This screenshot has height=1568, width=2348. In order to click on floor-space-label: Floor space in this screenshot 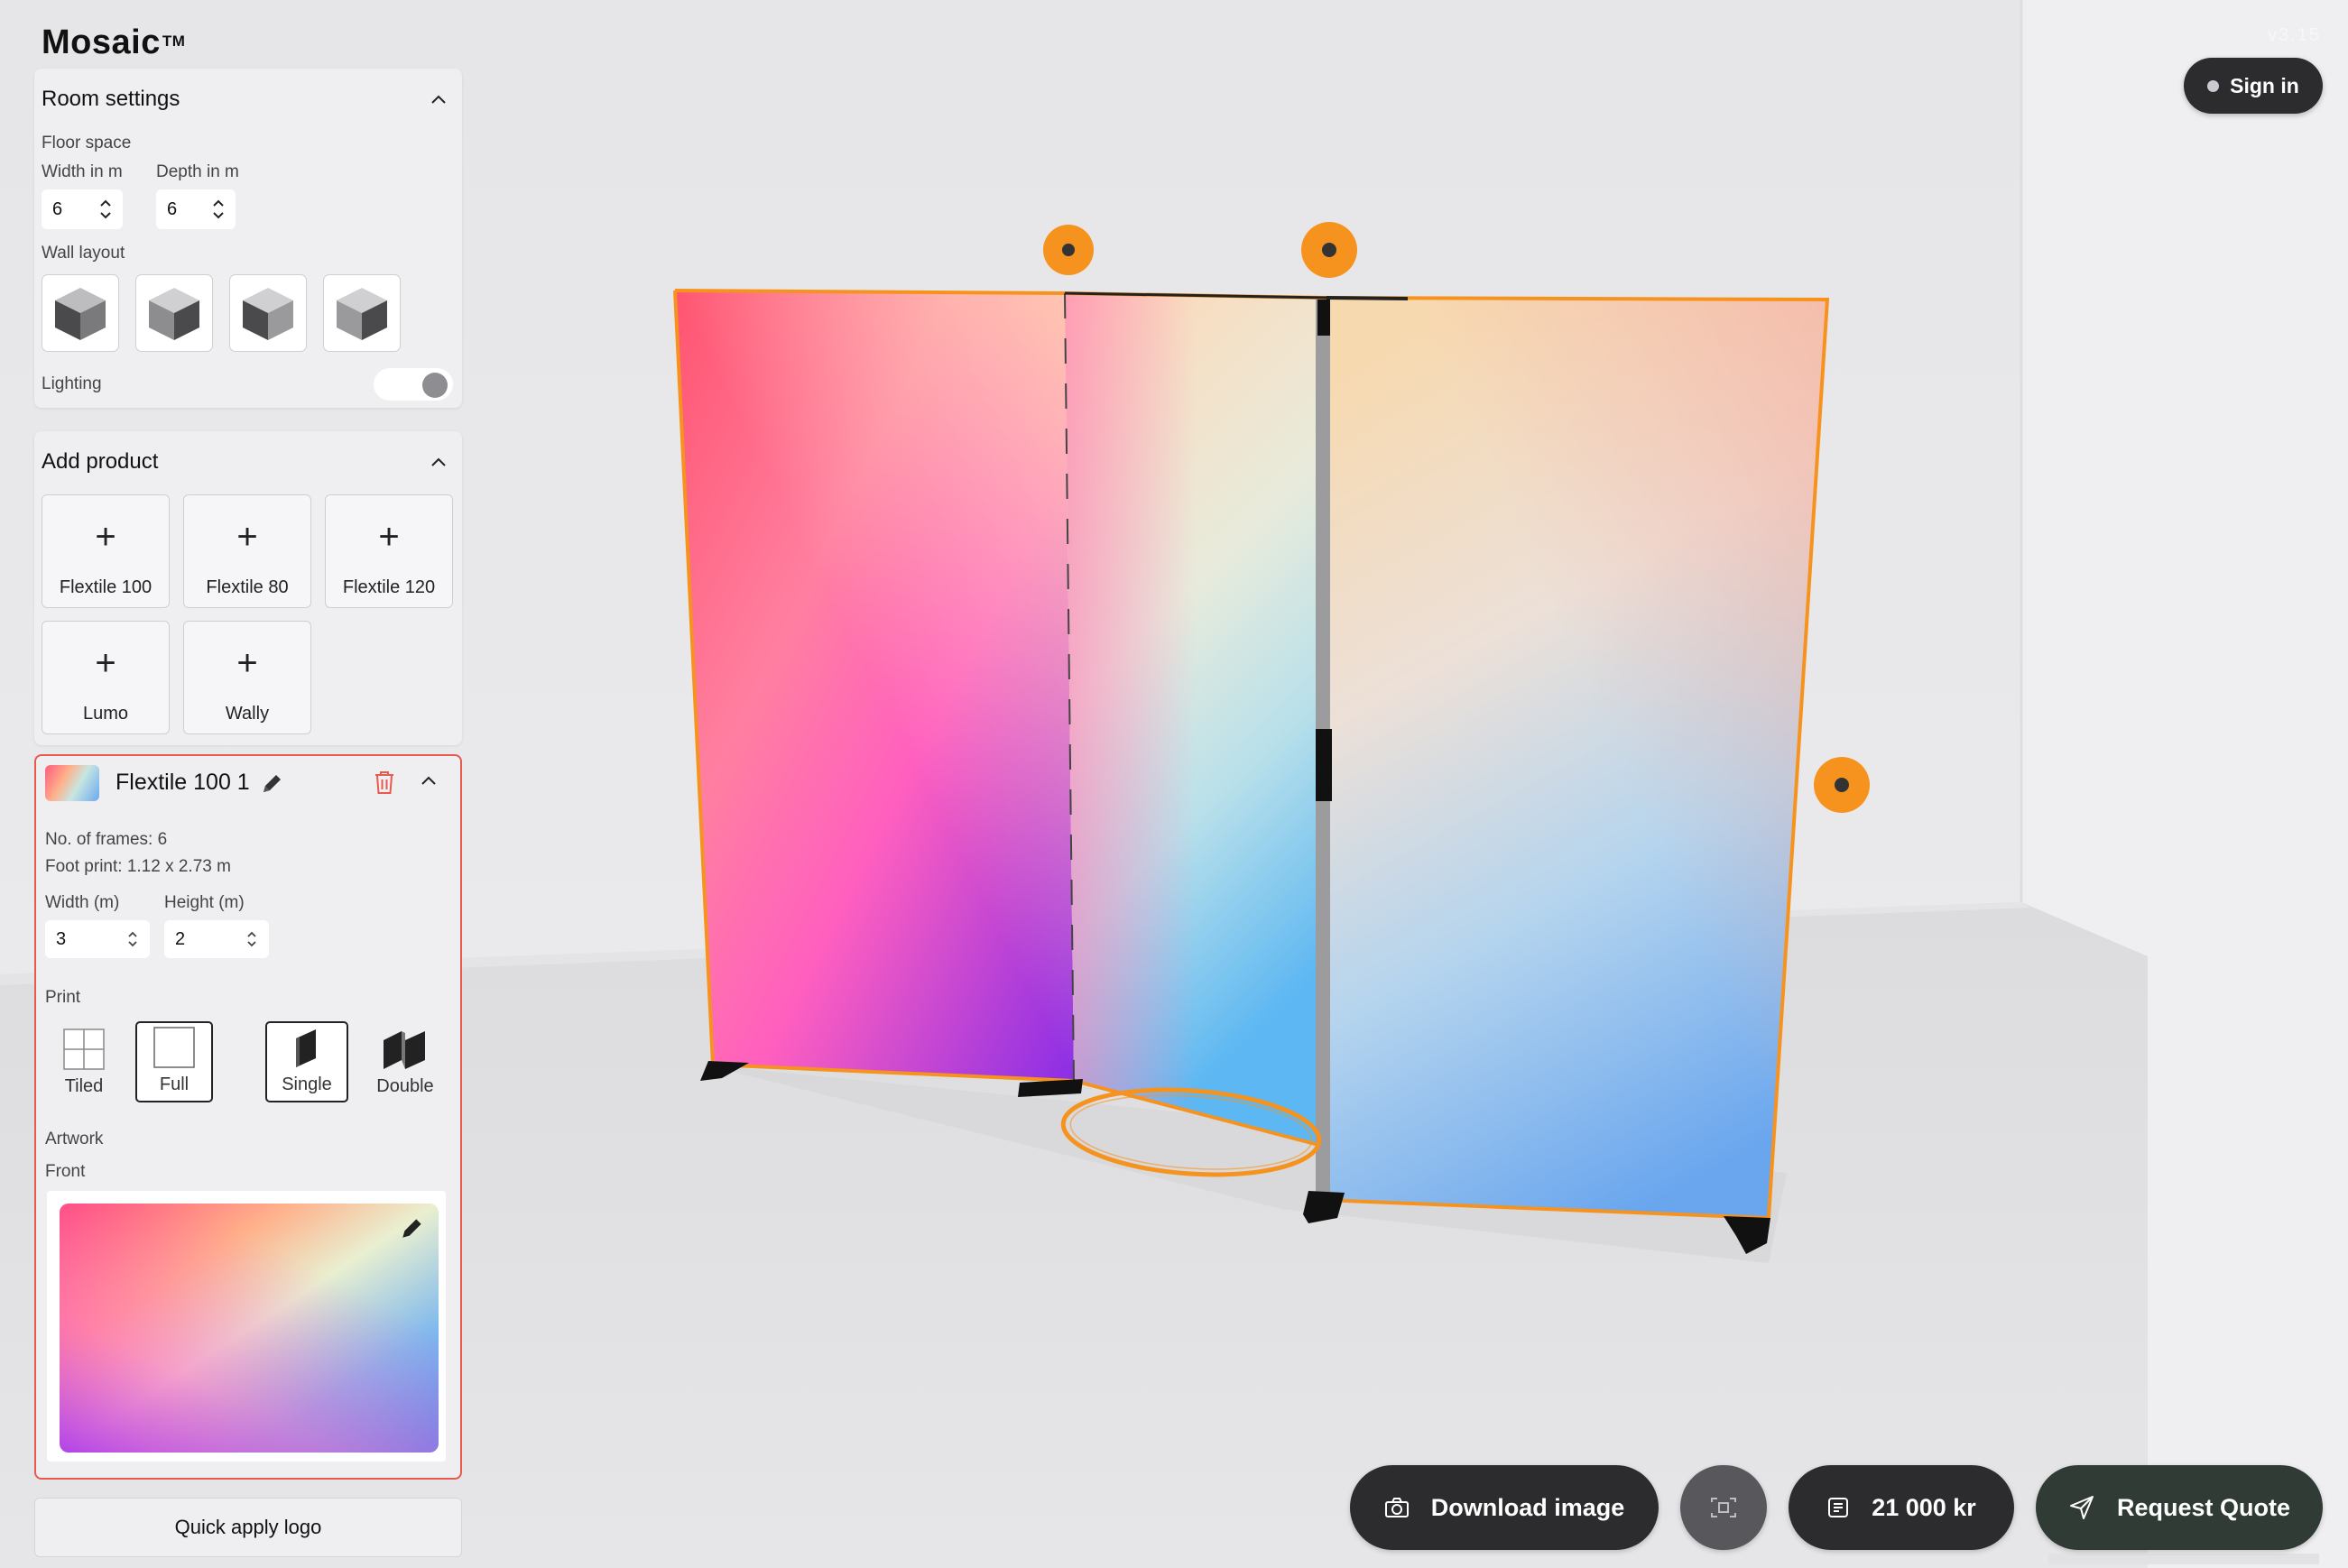, I will do `click(87, 143)`.